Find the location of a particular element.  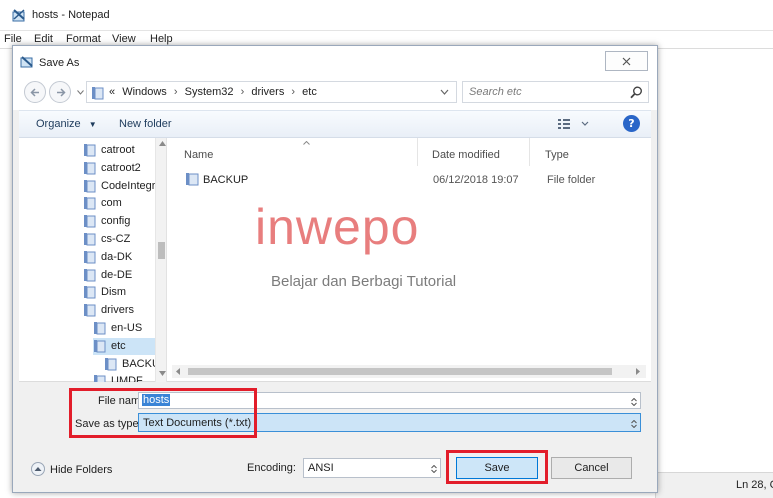

scroll-left-icon is located at coordinates (178, 371).